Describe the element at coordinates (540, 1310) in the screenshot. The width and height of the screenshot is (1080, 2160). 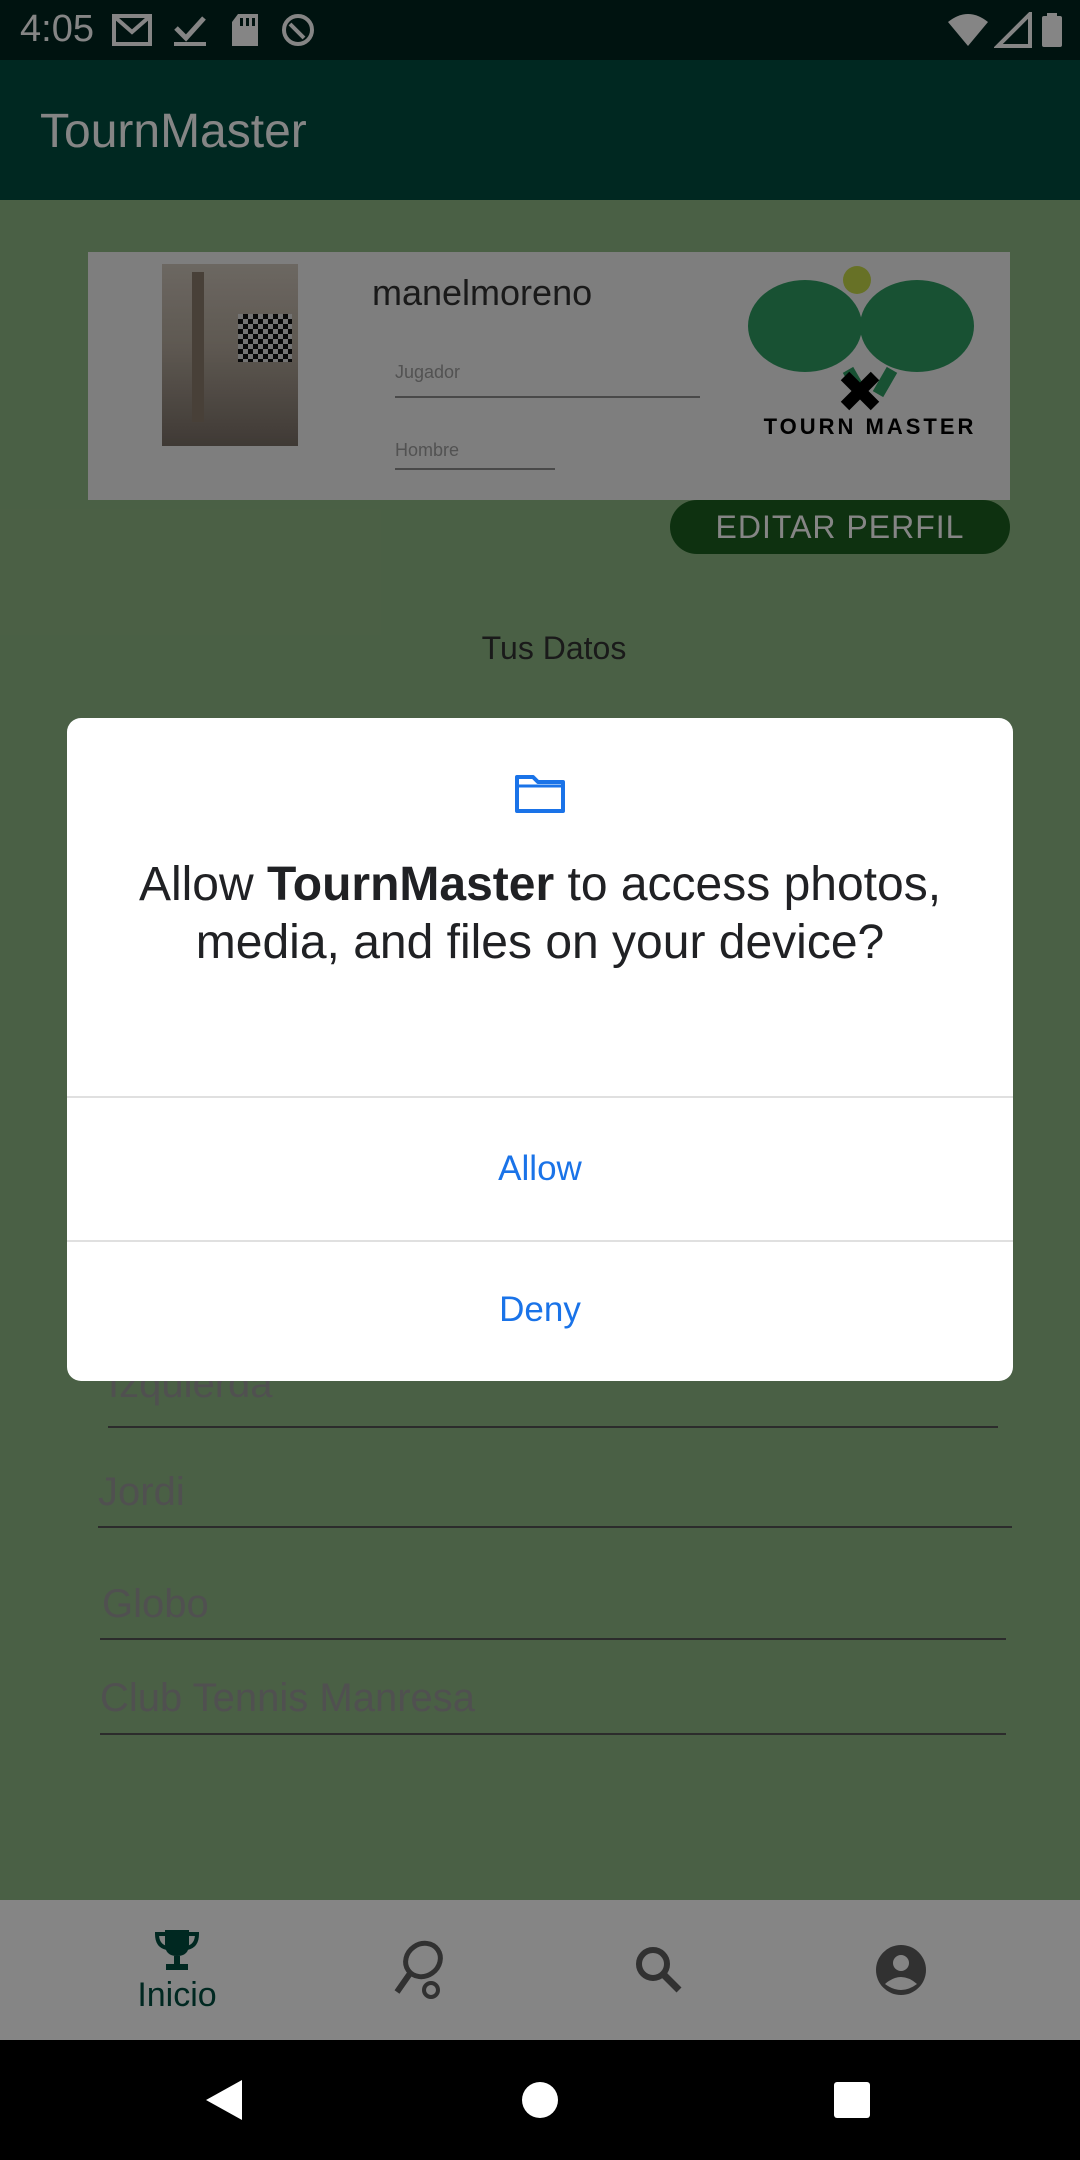
I see `deny-button: Deny` at that location.